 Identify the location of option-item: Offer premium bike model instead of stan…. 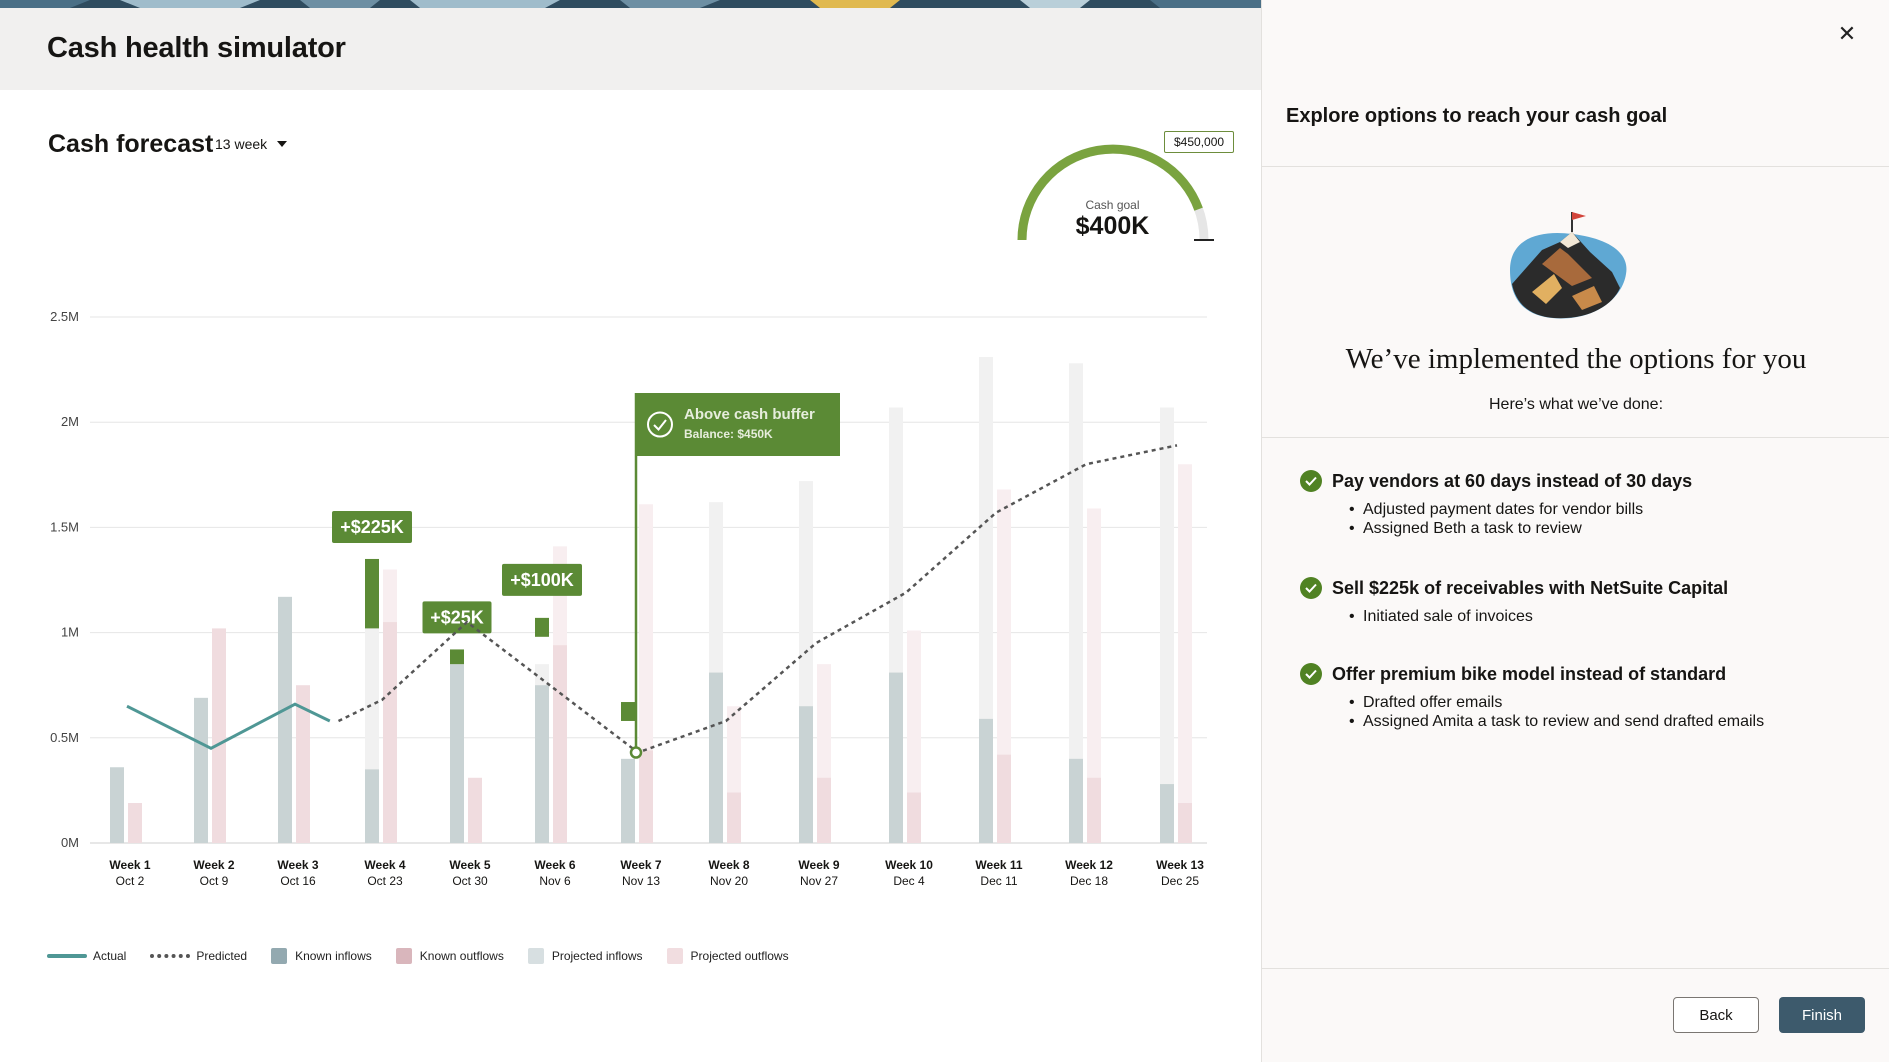
(1532, 697).